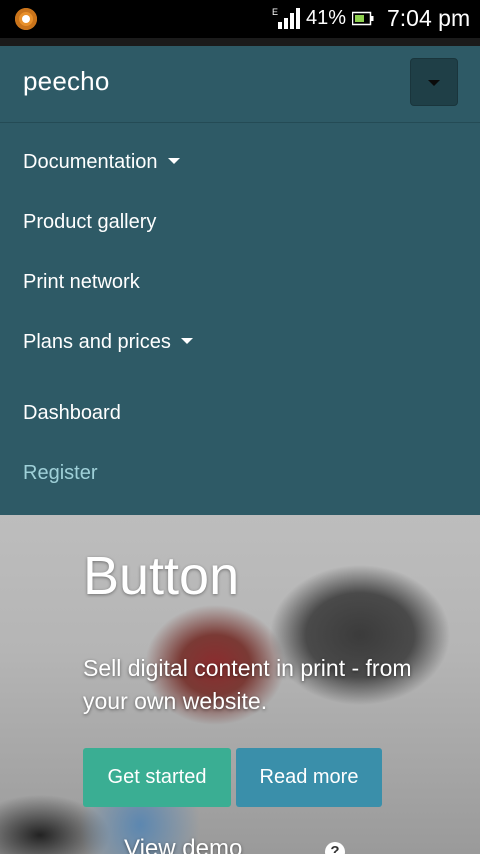  Describe the element at coordinates (429, 18) in the screenshot. I see `status-time: 7:04 pm` at that location.